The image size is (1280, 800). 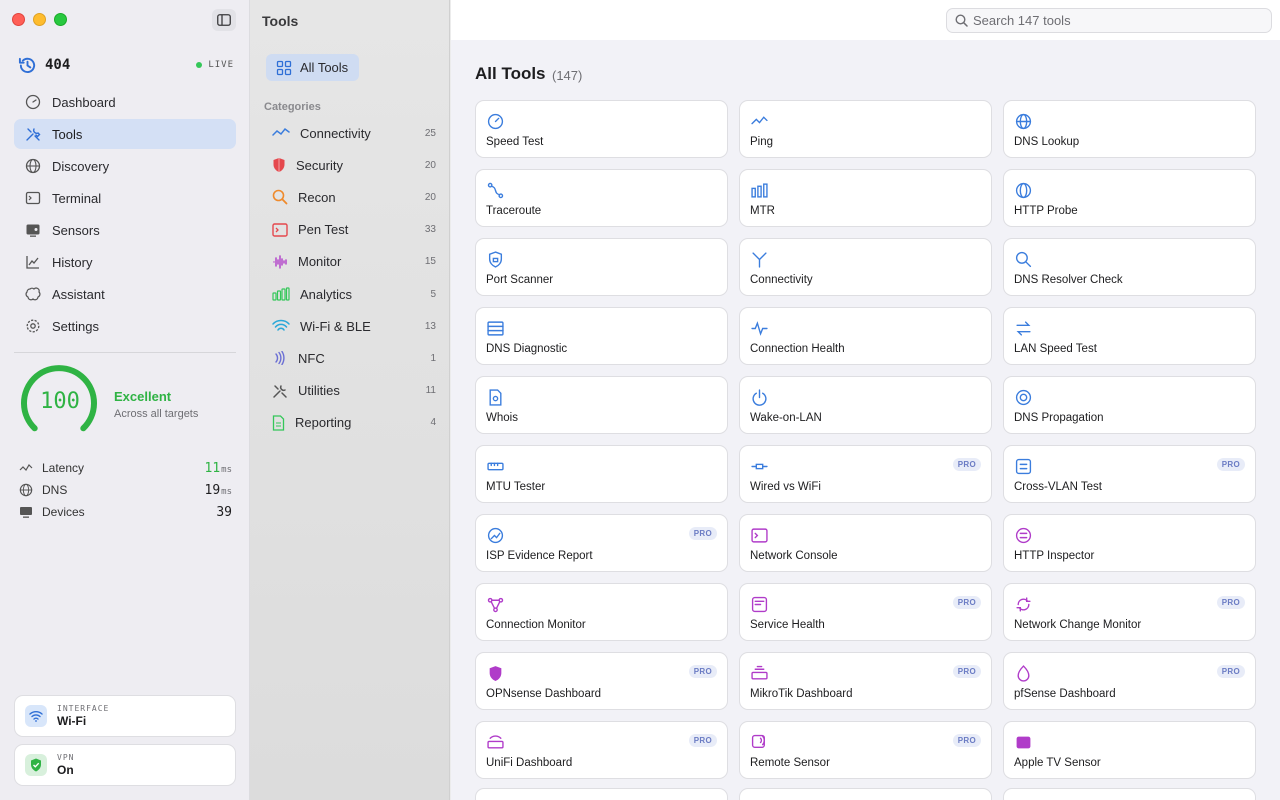 I want to click on tool-card-service-health: Service Health PRO, so click(x=865, y=612).